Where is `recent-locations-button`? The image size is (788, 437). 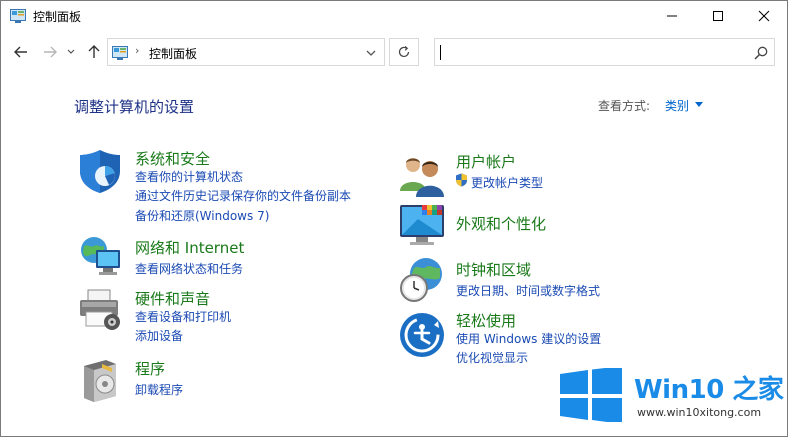 recent-locations-button is located at coordinates (71, 52).